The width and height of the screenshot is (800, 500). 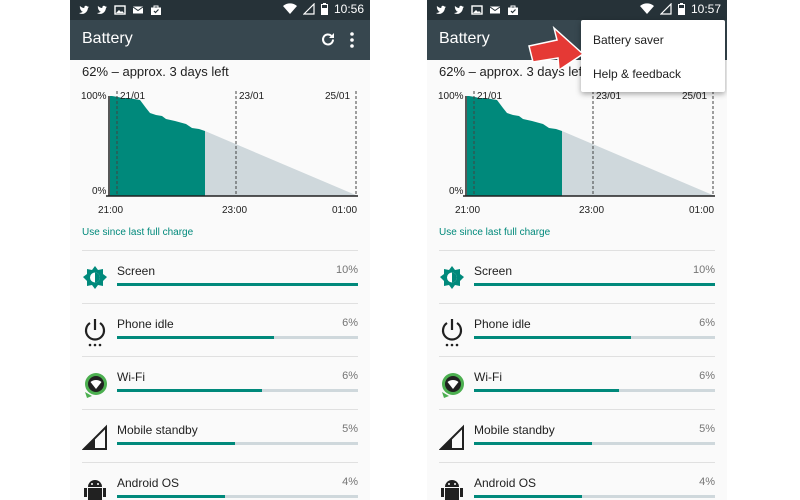 What do you see at coordinates (234, 210) in the screenshot?
I see `time-label: 23:00` at bounding box center [234, 210].